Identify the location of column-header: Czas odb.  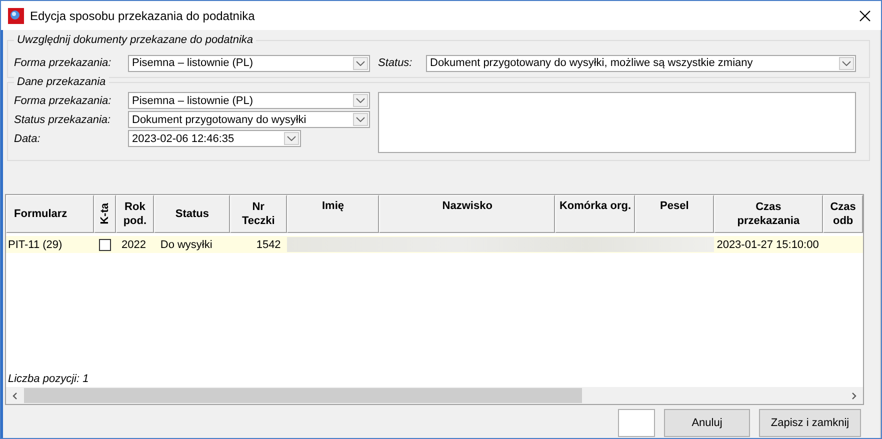
(843, 214).